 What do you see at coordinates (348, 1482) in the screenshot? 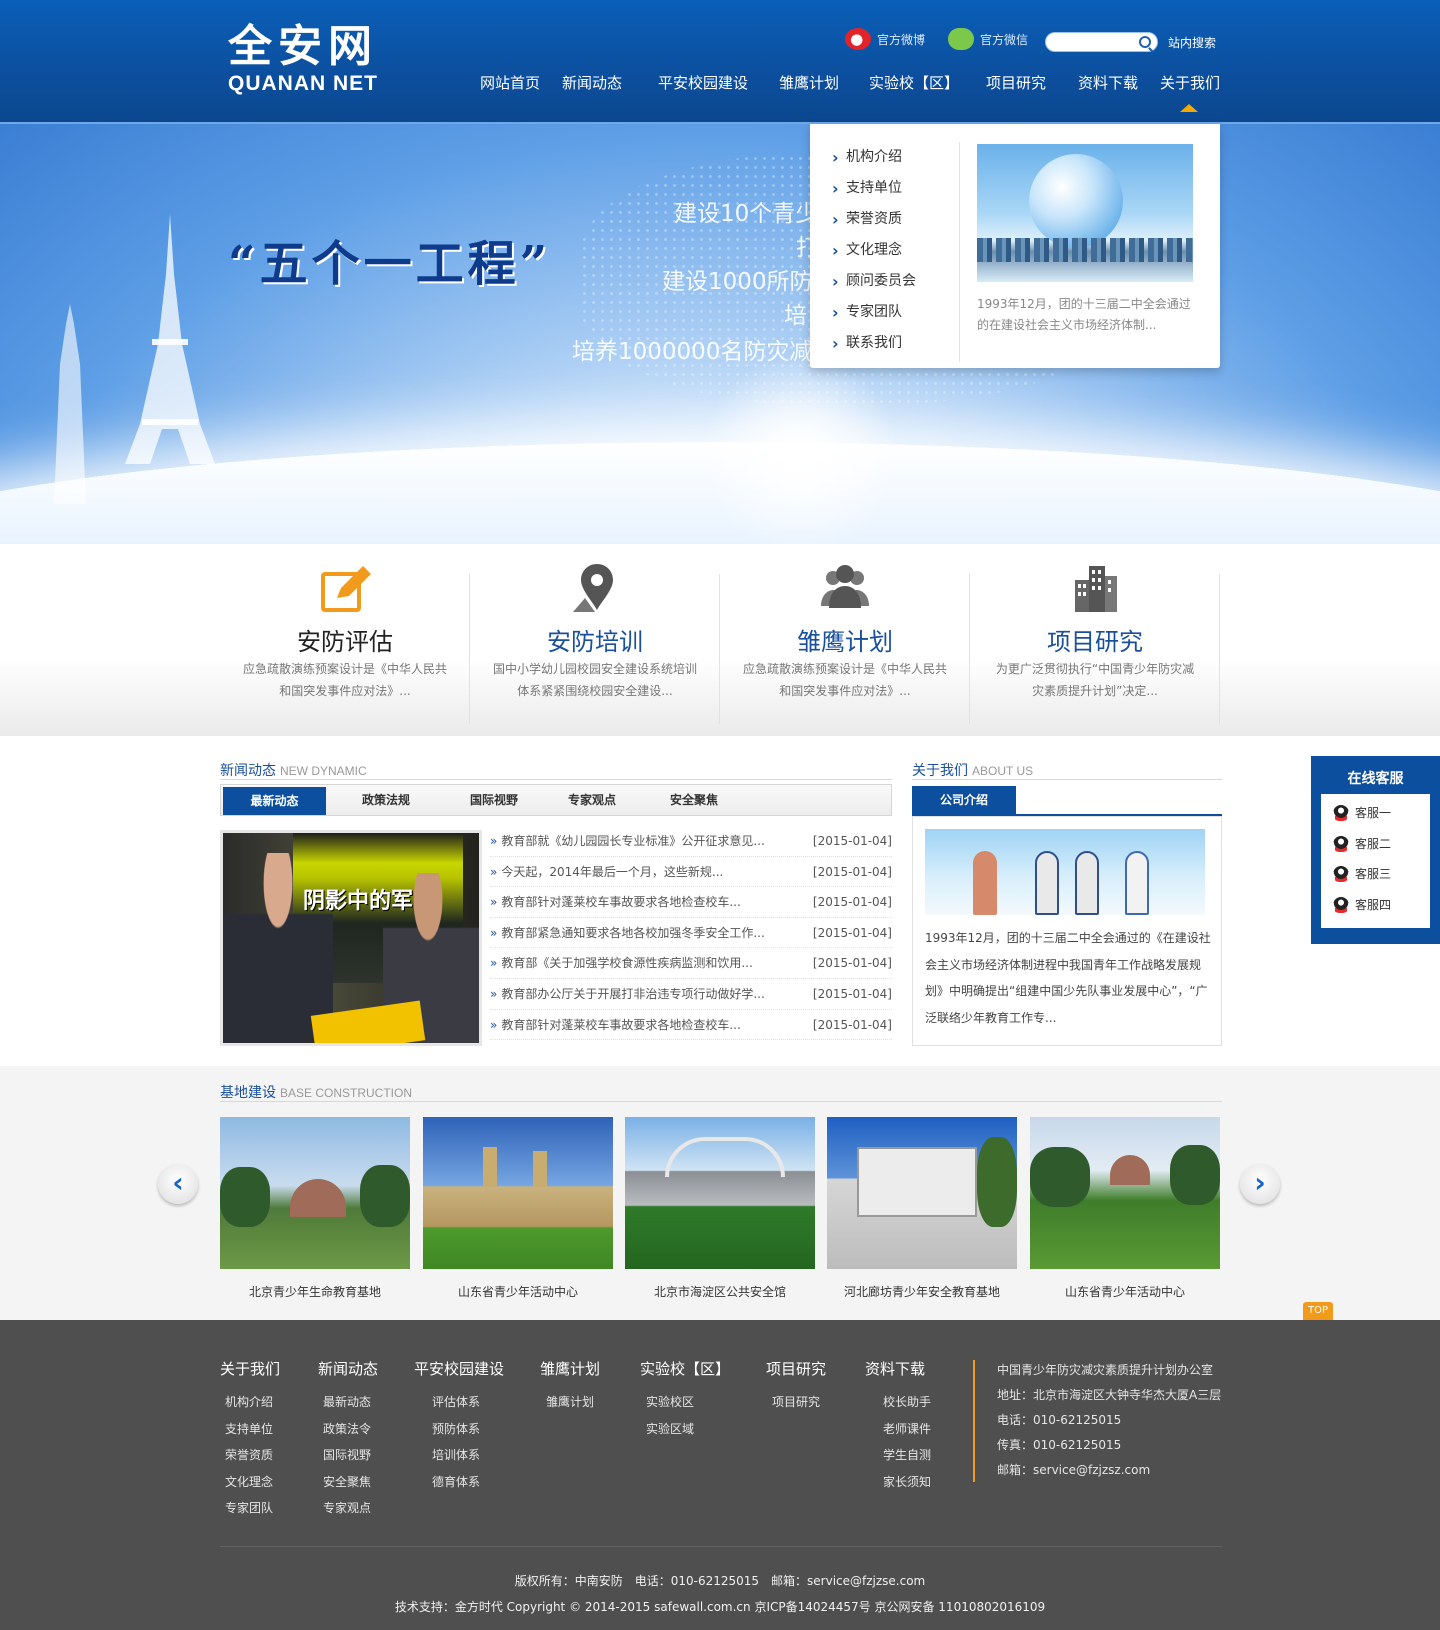
I see `footer-link: 安全聚焦` at bounding box center [348, 1482].